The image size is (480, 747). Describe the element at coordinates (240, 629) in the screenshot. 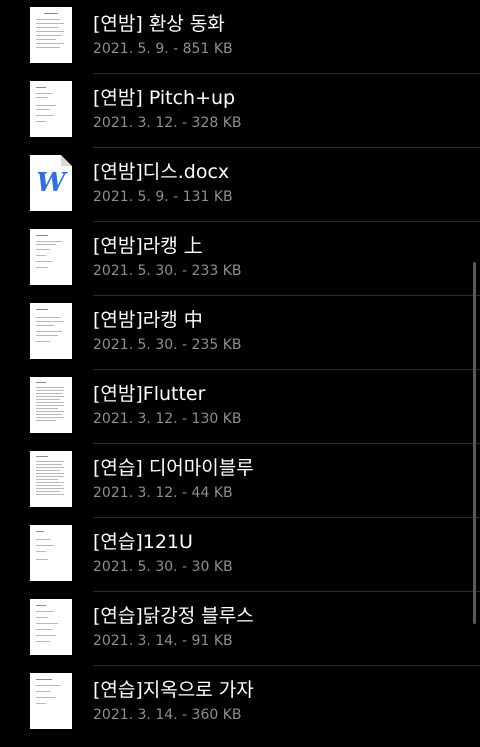

I see `file-row-9: [연습]닭강정 블루스 2021. 3. 14. - 91 KB` at that location.